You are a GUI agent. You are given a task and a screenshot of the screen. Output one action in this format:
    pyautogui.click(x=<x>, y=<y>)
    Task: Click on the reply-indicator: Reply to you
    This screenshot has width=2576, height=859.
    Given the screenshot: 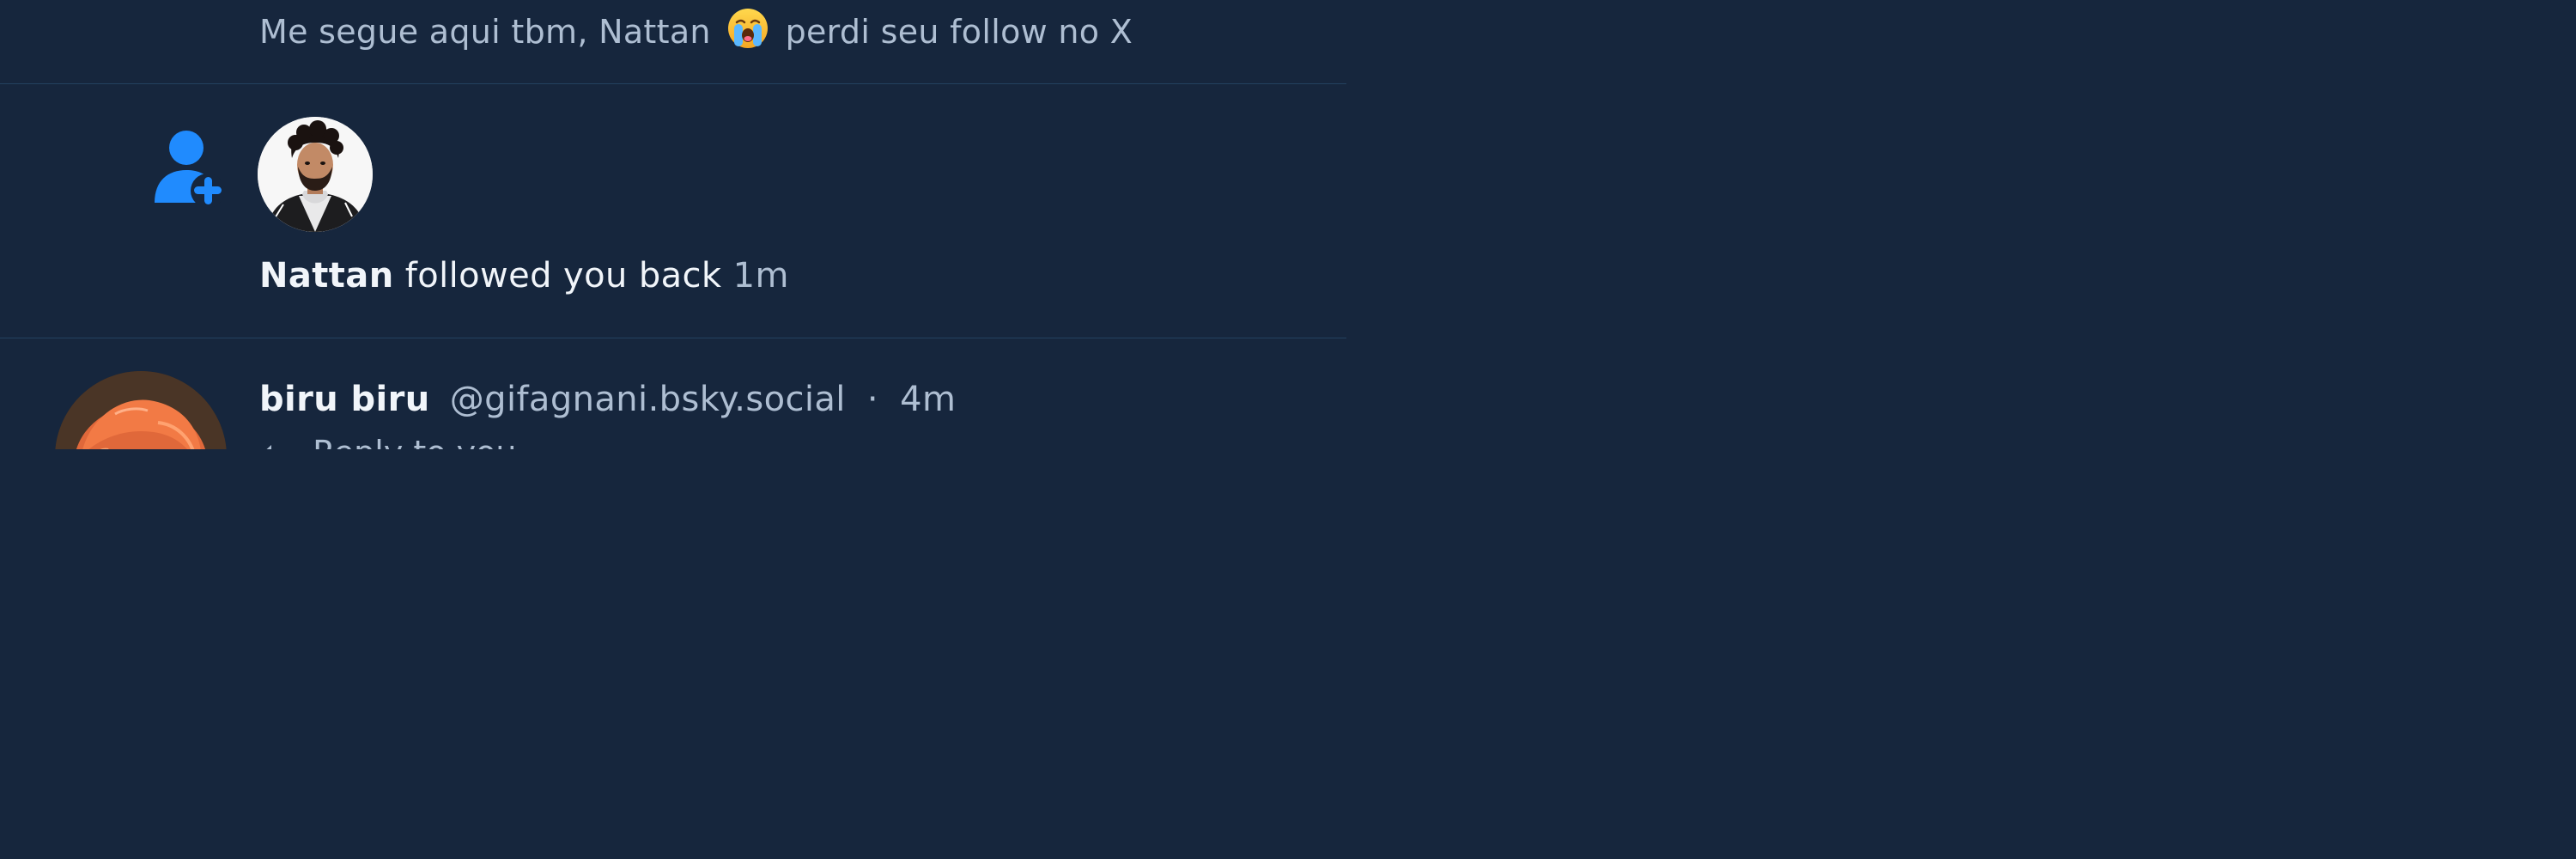 What is the action you would take?
    pyautogui.click(x=388, y=440)
    